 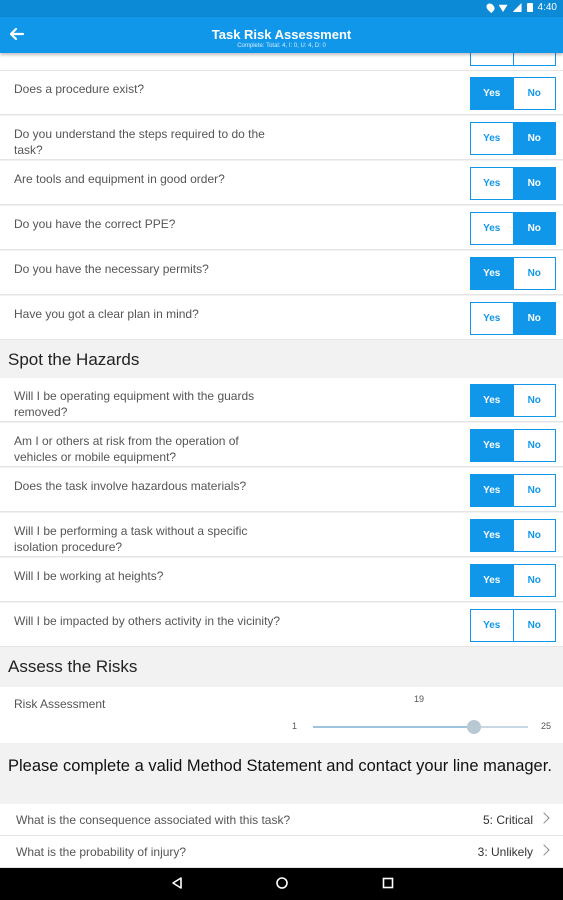 I want to click on system-nav-bar, so click(x=281, y=884).